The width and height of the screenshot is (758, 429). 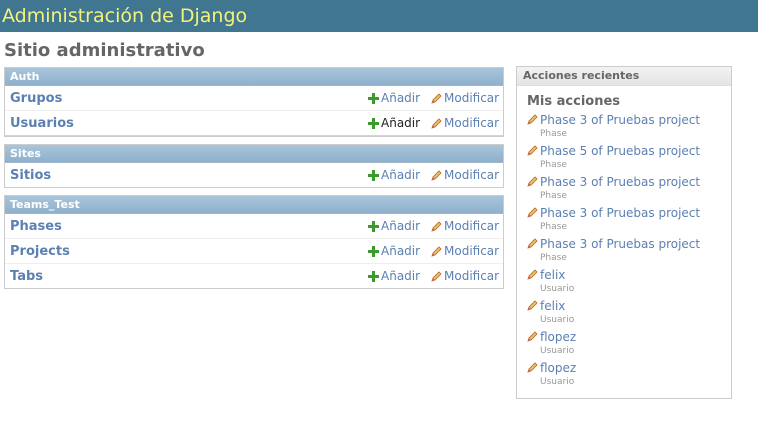 What do you see at coordinates (104, 50) in the screenshot?
I see `page-title: Sitio administrativo` at bounding box center [104, 50].